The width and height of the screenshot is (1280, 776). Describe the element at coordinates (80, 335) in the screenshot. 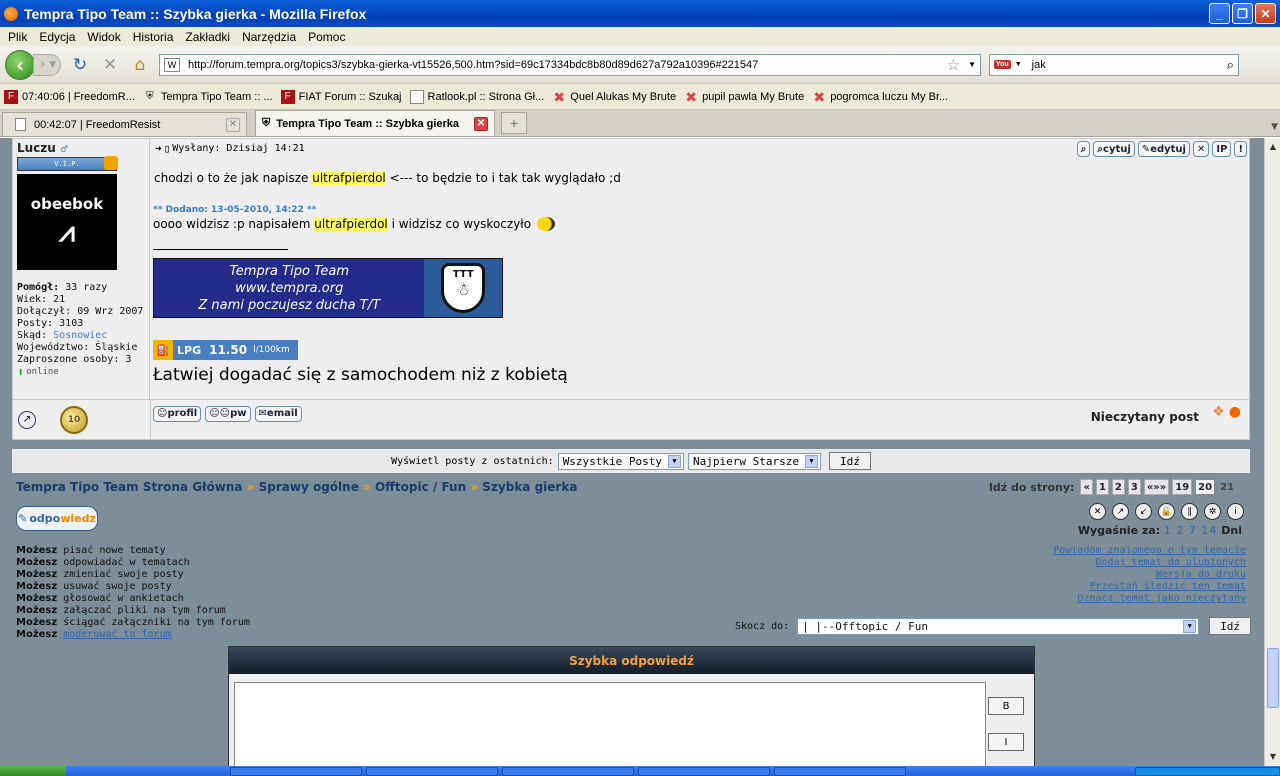

I see `location-link: Sosnowiec` at that location.